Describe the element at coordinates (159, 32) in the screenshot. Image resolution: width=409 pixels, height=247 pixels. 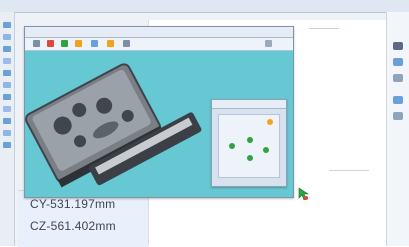
I see `viewer-titlebar` at that location.